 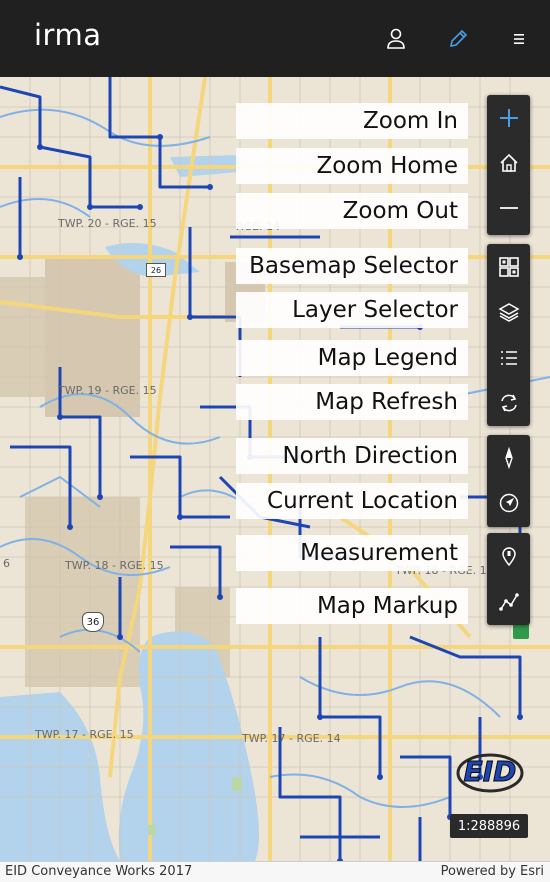 I want to click on app-title: irma, so click(x=68, y=35).